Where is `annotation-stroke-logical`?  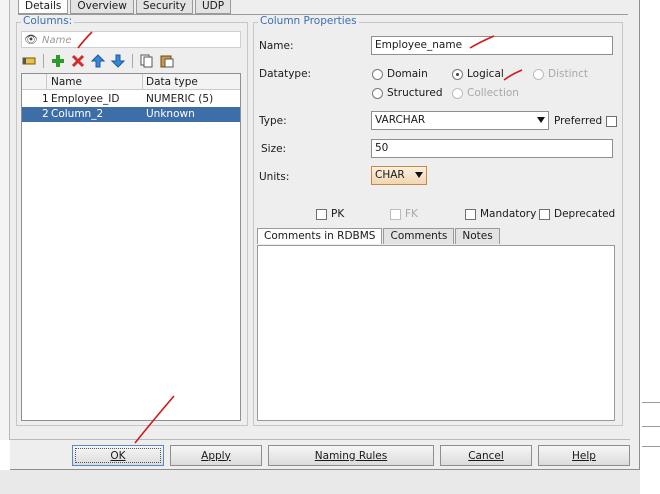
annotation-stroke-logical is located at coordinates (513, 75).